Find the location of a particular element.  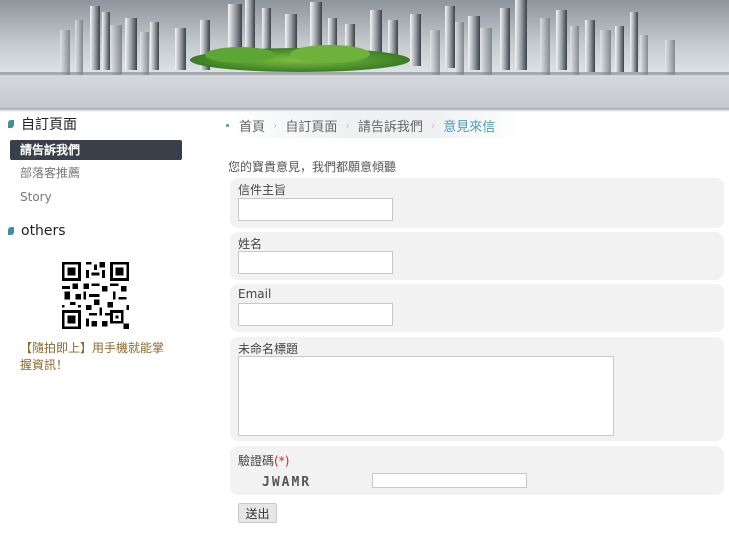

untitled-textarea is located at coordinates (426, 396).